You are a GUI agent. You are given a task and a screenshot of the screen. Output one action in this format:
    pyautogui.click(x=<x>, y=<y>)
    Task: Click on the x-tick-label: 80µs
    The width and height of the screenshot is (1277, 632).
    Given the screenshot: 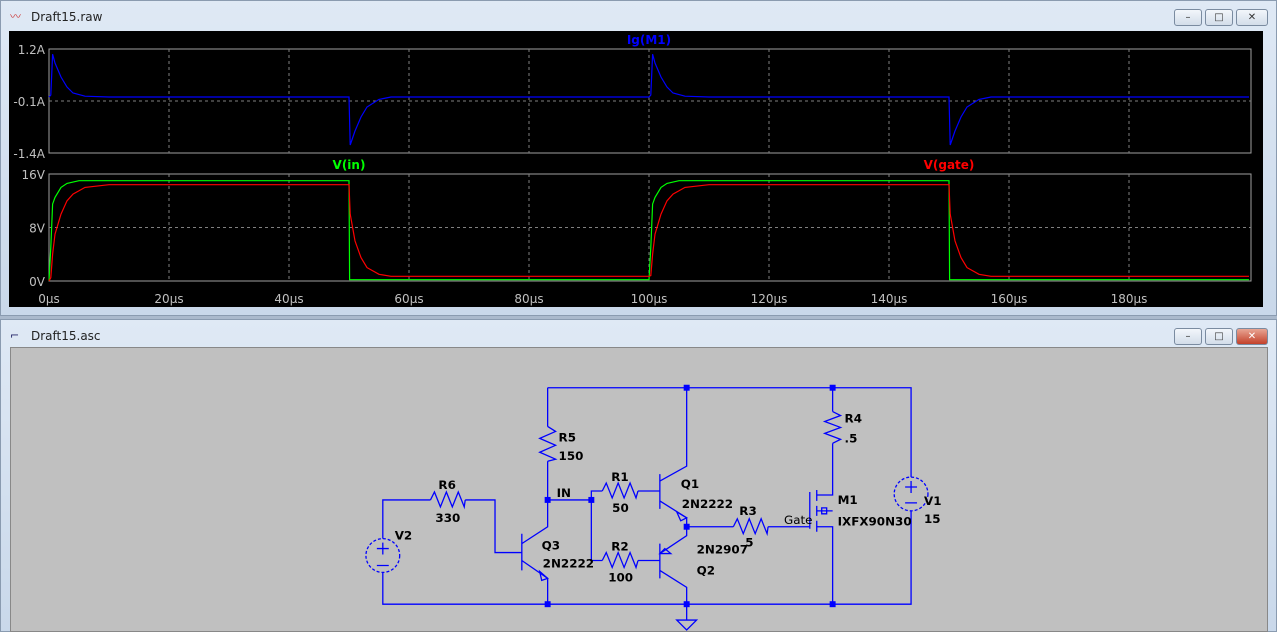 What is the action you would take?
    pyautogui.click(x=528, y=299)
    